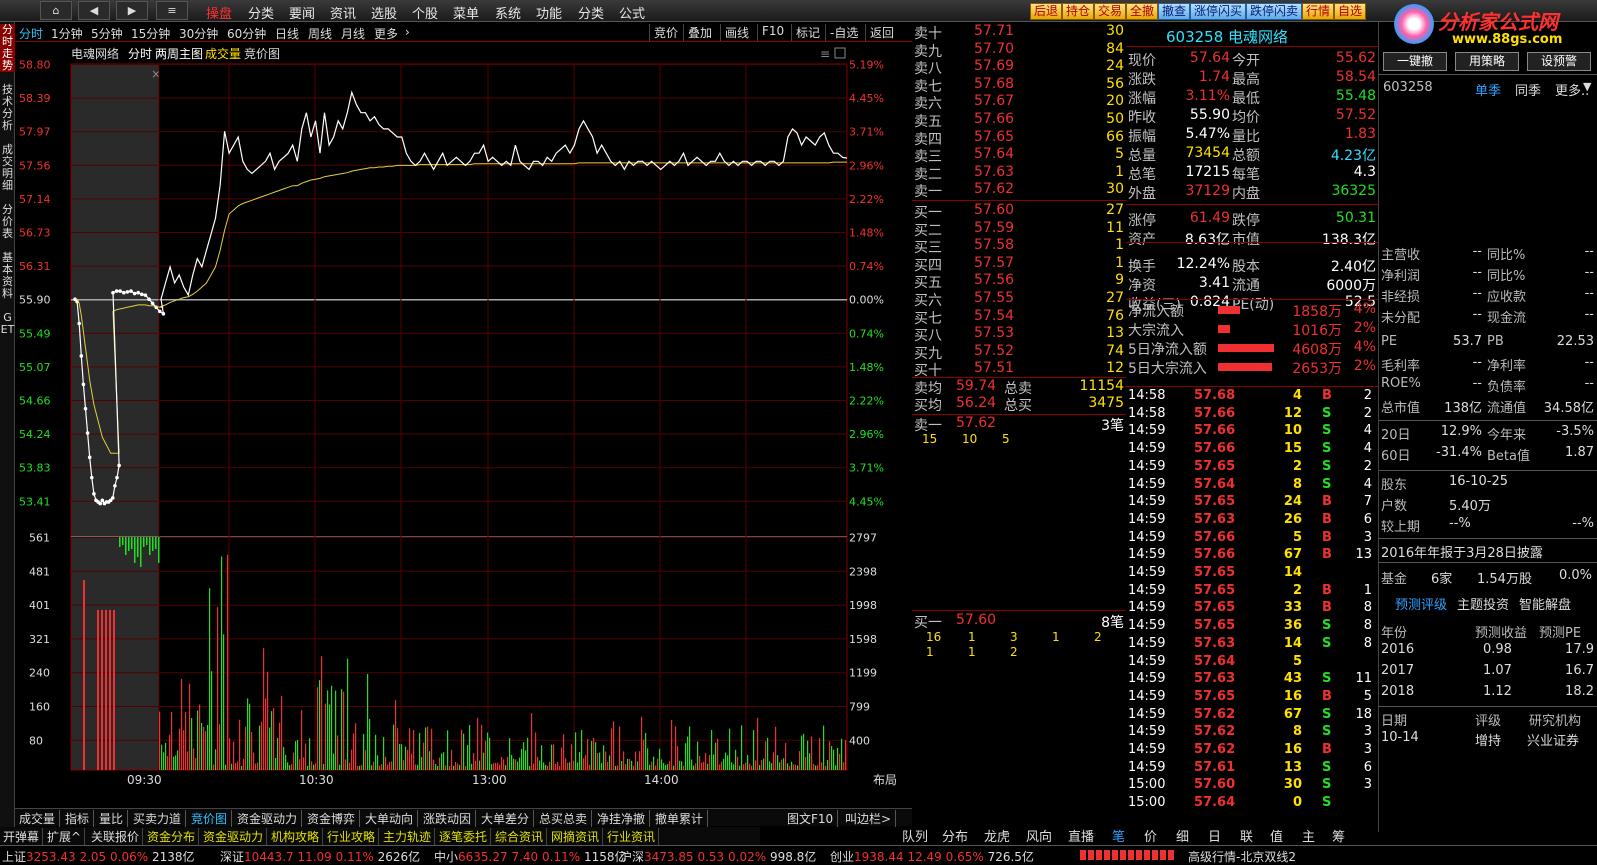 The image size is (1597, 865). Describe the element at coordinates (997, 835) in the screenshot. I see `book-tab-2: 龙虎` at that location.